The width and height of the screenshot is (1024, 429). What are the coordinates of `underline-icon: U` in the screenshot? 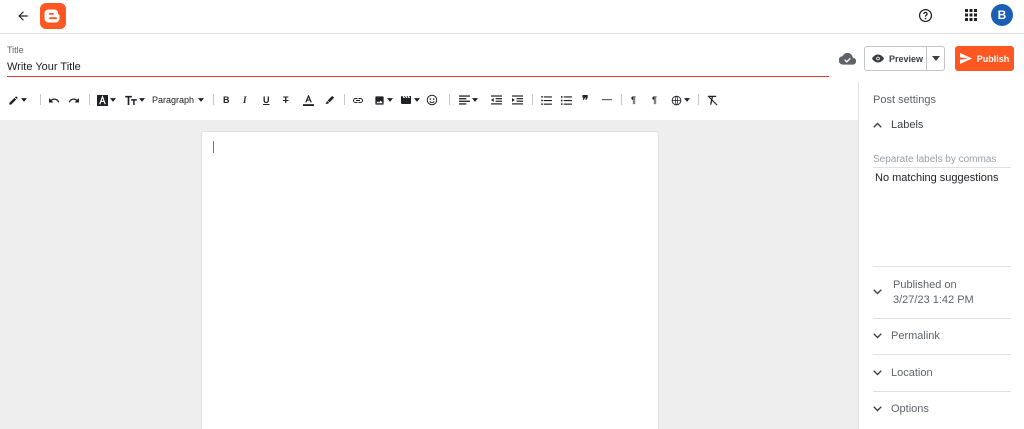 It's located at (266, 100).